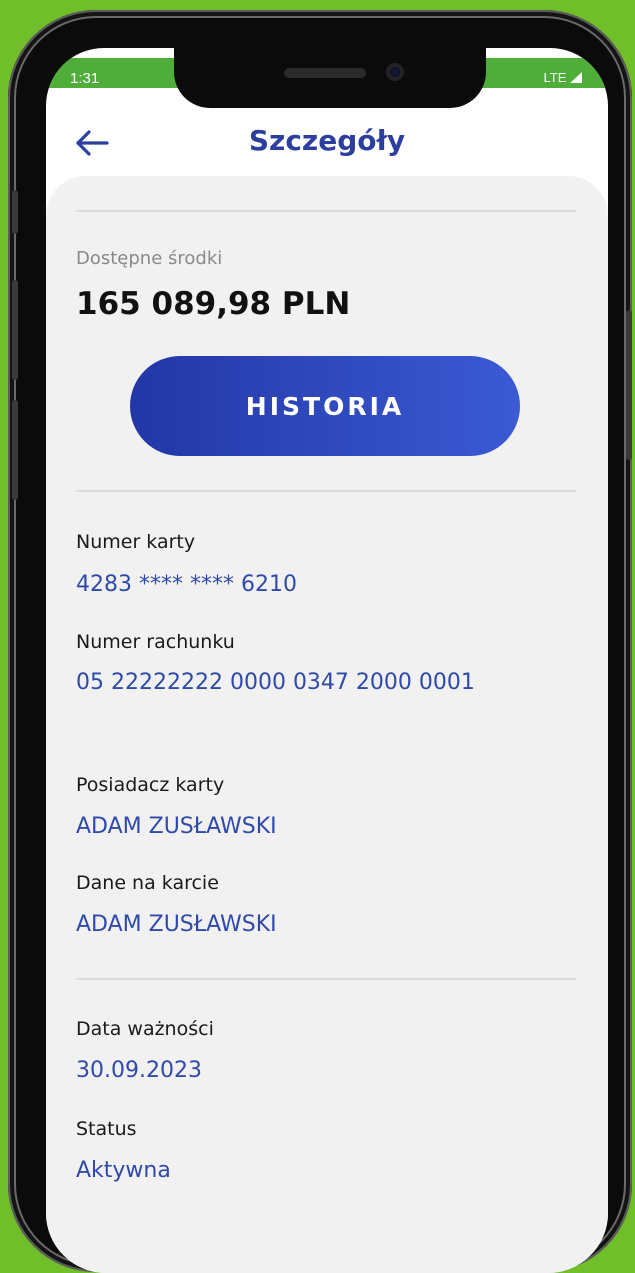 The image size is (635, 1273). What do you see at coordinates (576, 77) in the screenshot?
I see `signal-icon` at bounding box center [576, 77].